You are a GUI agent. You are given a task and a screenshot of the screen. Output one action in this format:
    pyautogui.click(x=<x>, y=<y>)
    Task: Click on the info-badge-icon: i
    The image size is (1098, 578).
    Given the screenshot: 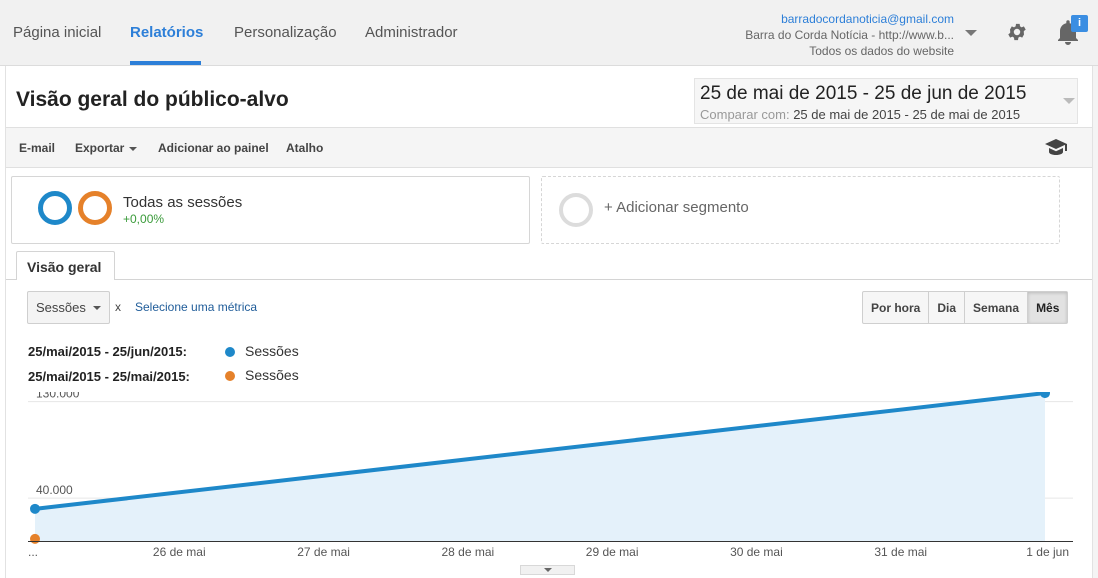 What is the action you would take?
    pyautogui.click(x=1079, y=23)
    